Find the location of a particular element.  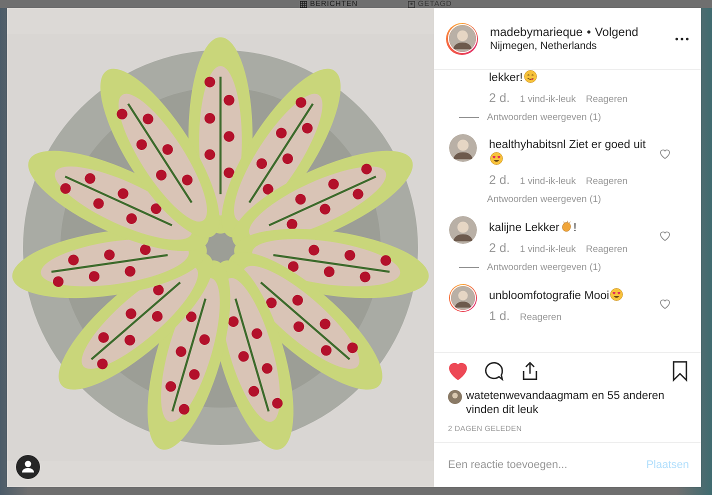

comment-username: kalijne is located at coordinates (505, 228).